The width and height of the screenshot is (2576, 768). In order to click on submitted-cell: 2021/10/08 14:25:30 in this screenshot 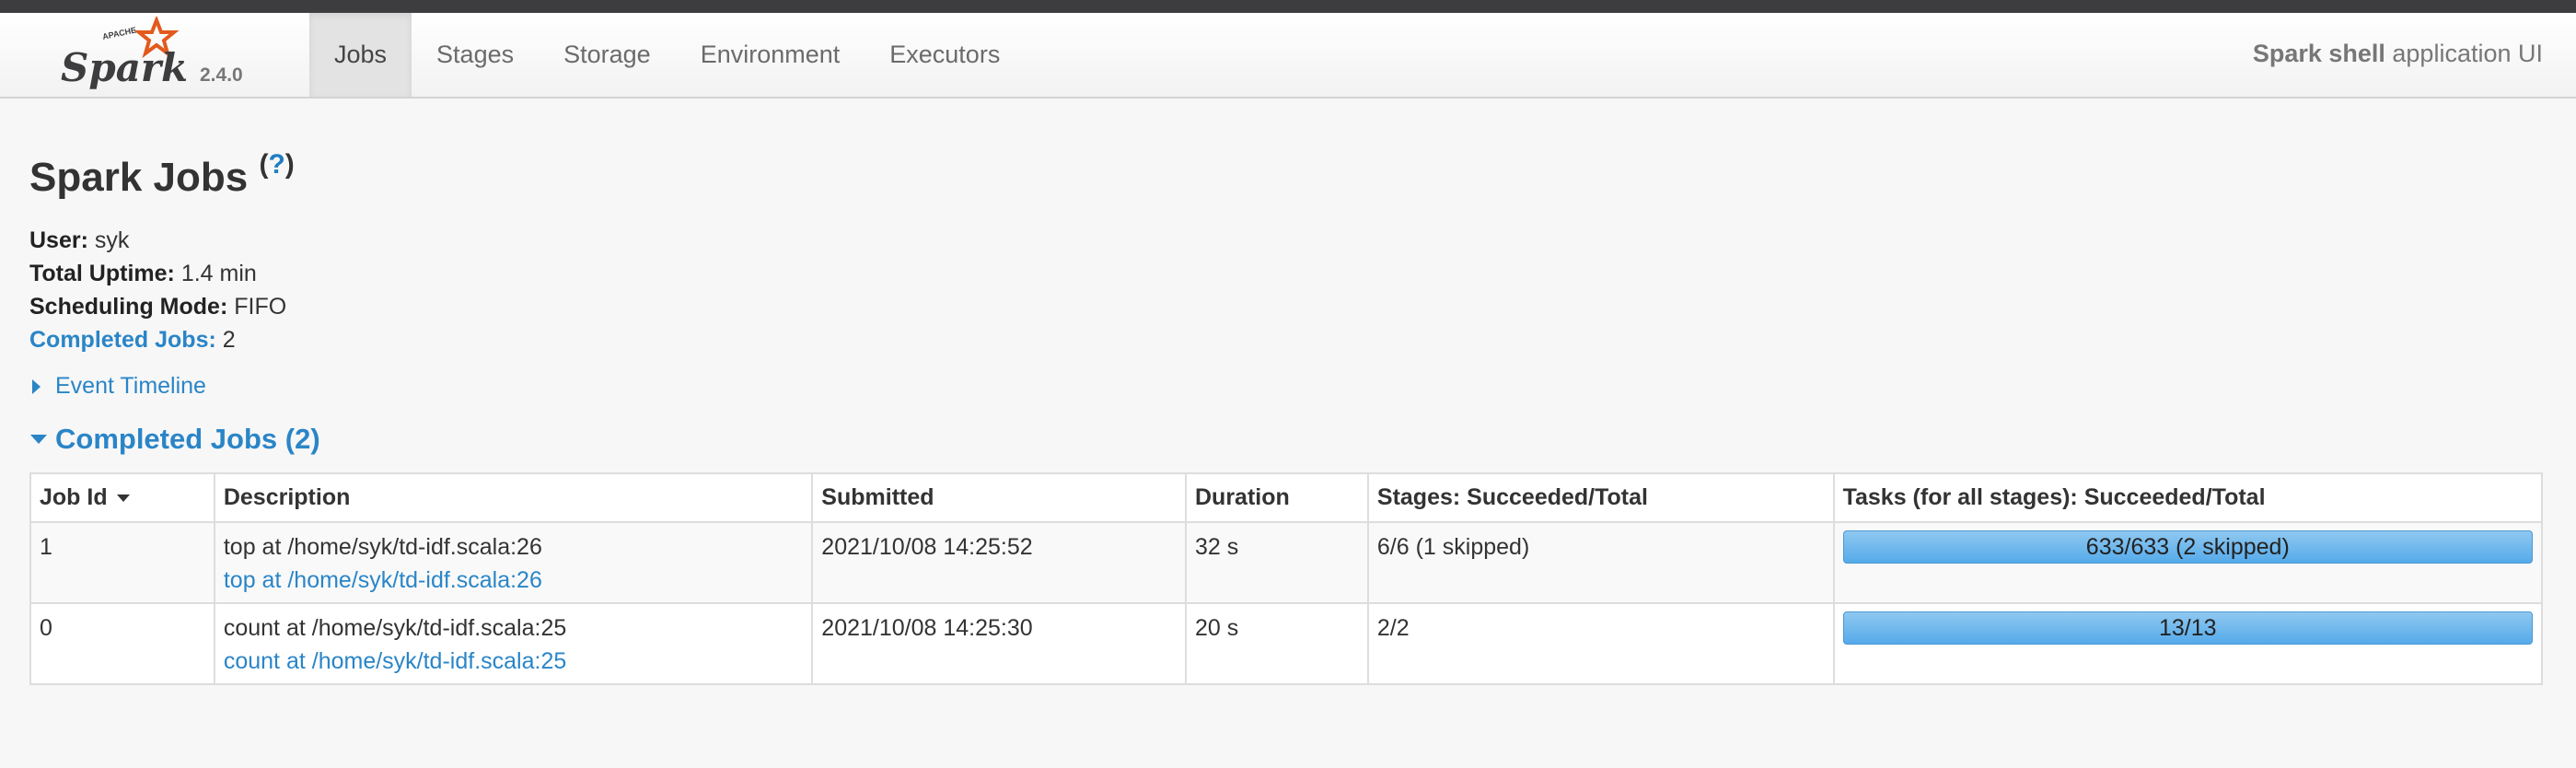, I will do `click(999, 643)`.